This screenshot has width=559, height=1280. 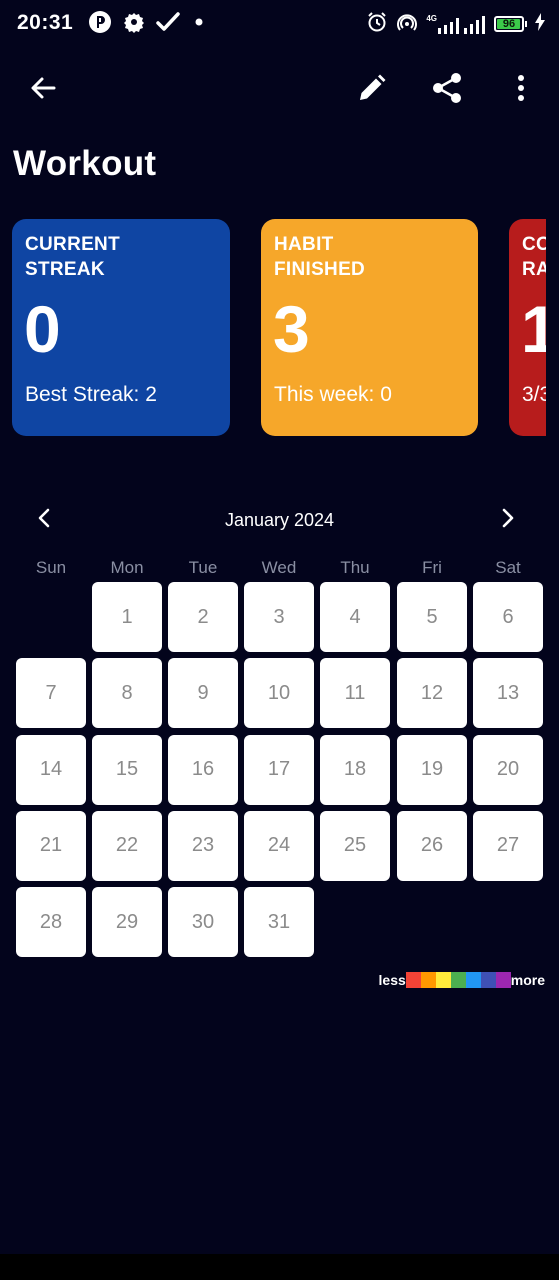 What do you see at coordinates (534, 244) in the screenshot?
I see `card-label-line1: CO` at bounding box center [534, 244].